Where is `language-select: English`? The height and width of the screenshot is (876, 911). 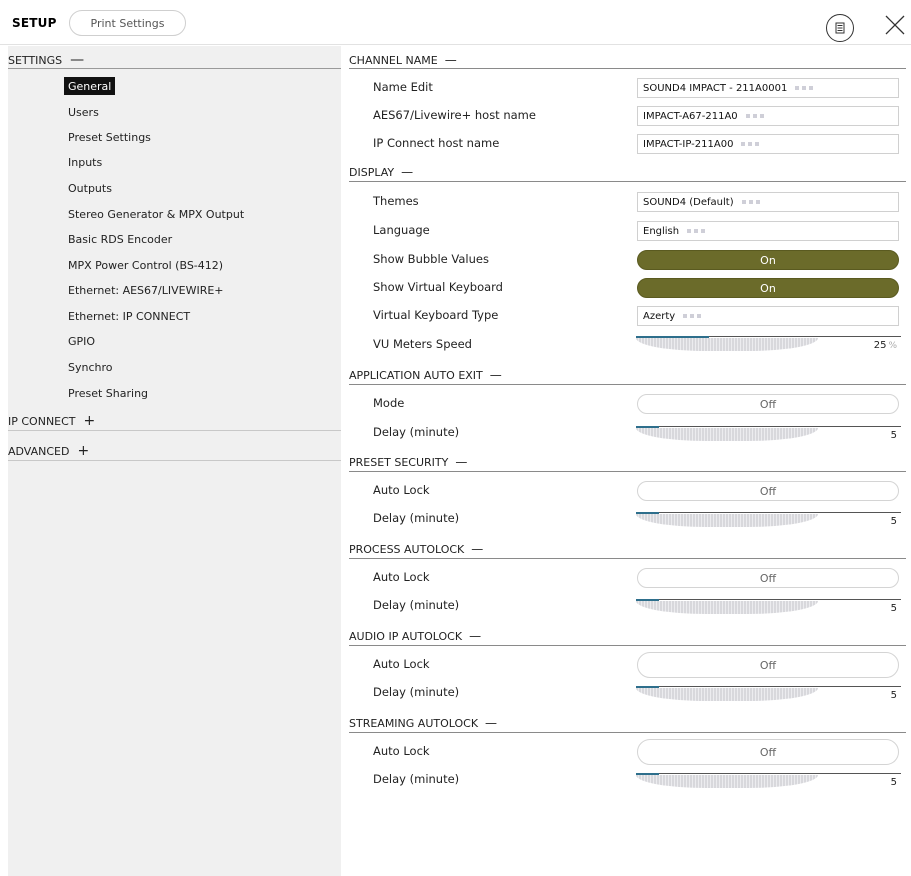 language-select: English is located at coordinates (768, 231).